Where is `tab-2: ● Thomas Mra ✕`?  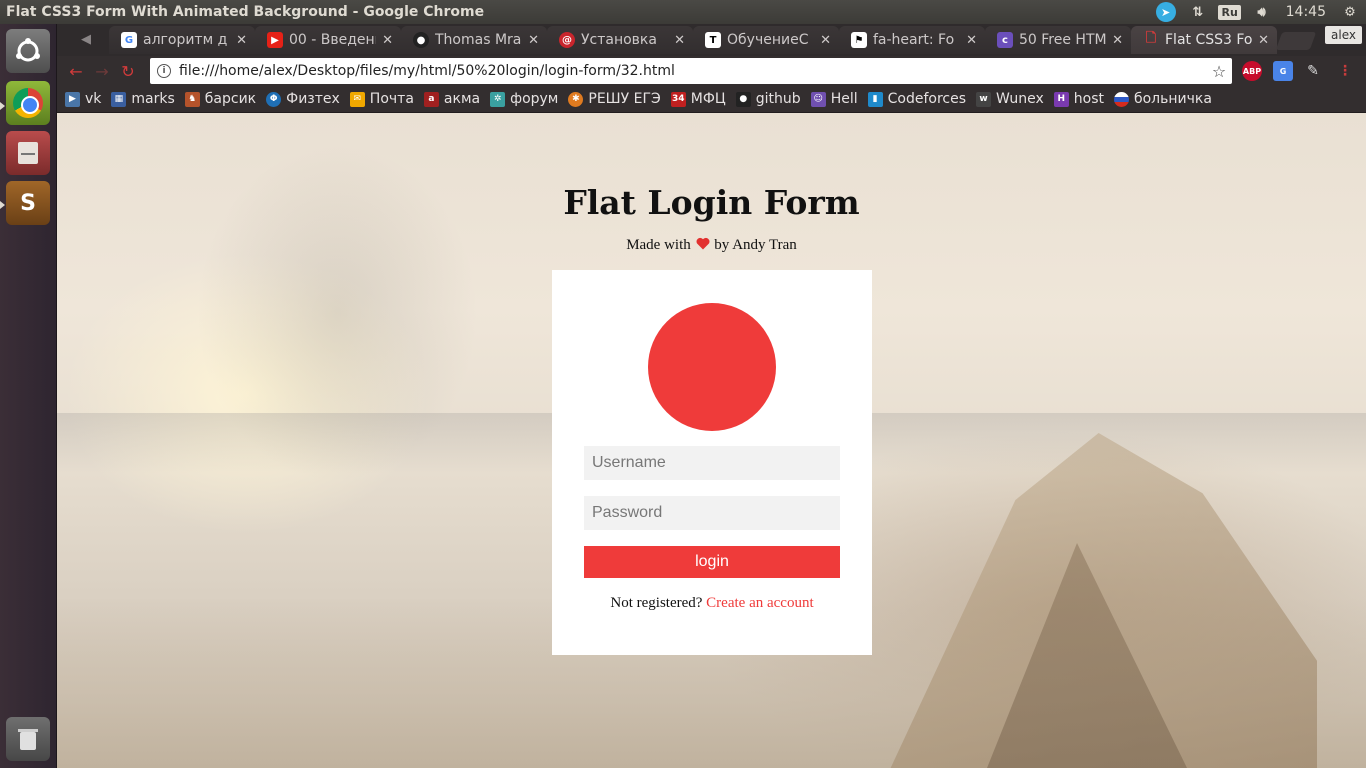 tab-2: ● Thomas Mra ✕ is located at coordinates (474, 40).